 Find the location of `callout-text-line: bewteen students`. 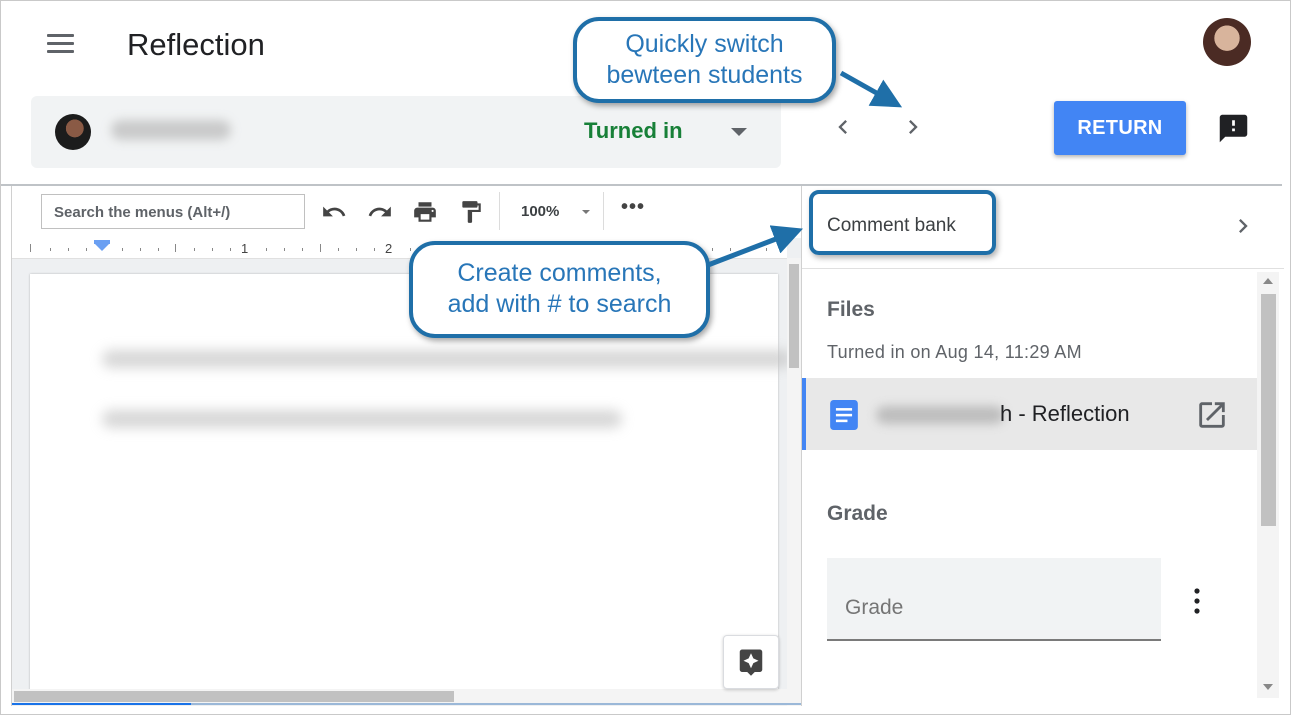

callout-text-line: bewteen students is located at coordinates (704, 75).